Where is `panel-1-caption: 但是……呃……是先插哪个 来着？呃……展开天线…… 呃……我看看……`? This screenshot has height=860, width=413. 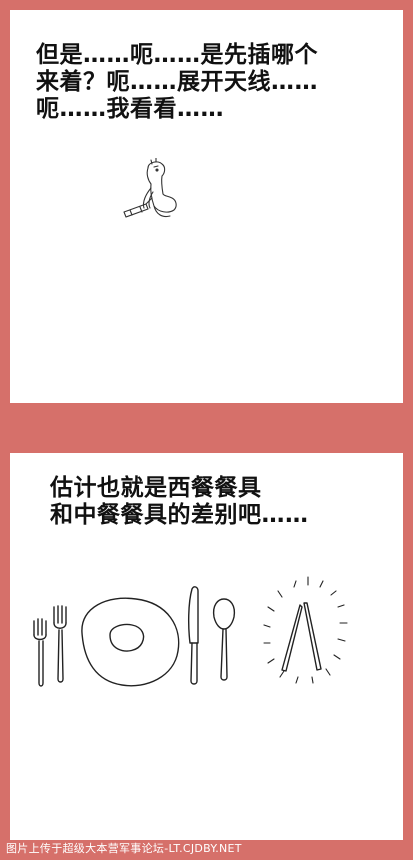
panel-1-caption: 但是……呃……是先插哪个 来着？呃……展开天线…… 呃……我看看…… is located at coordinates (177, 82).